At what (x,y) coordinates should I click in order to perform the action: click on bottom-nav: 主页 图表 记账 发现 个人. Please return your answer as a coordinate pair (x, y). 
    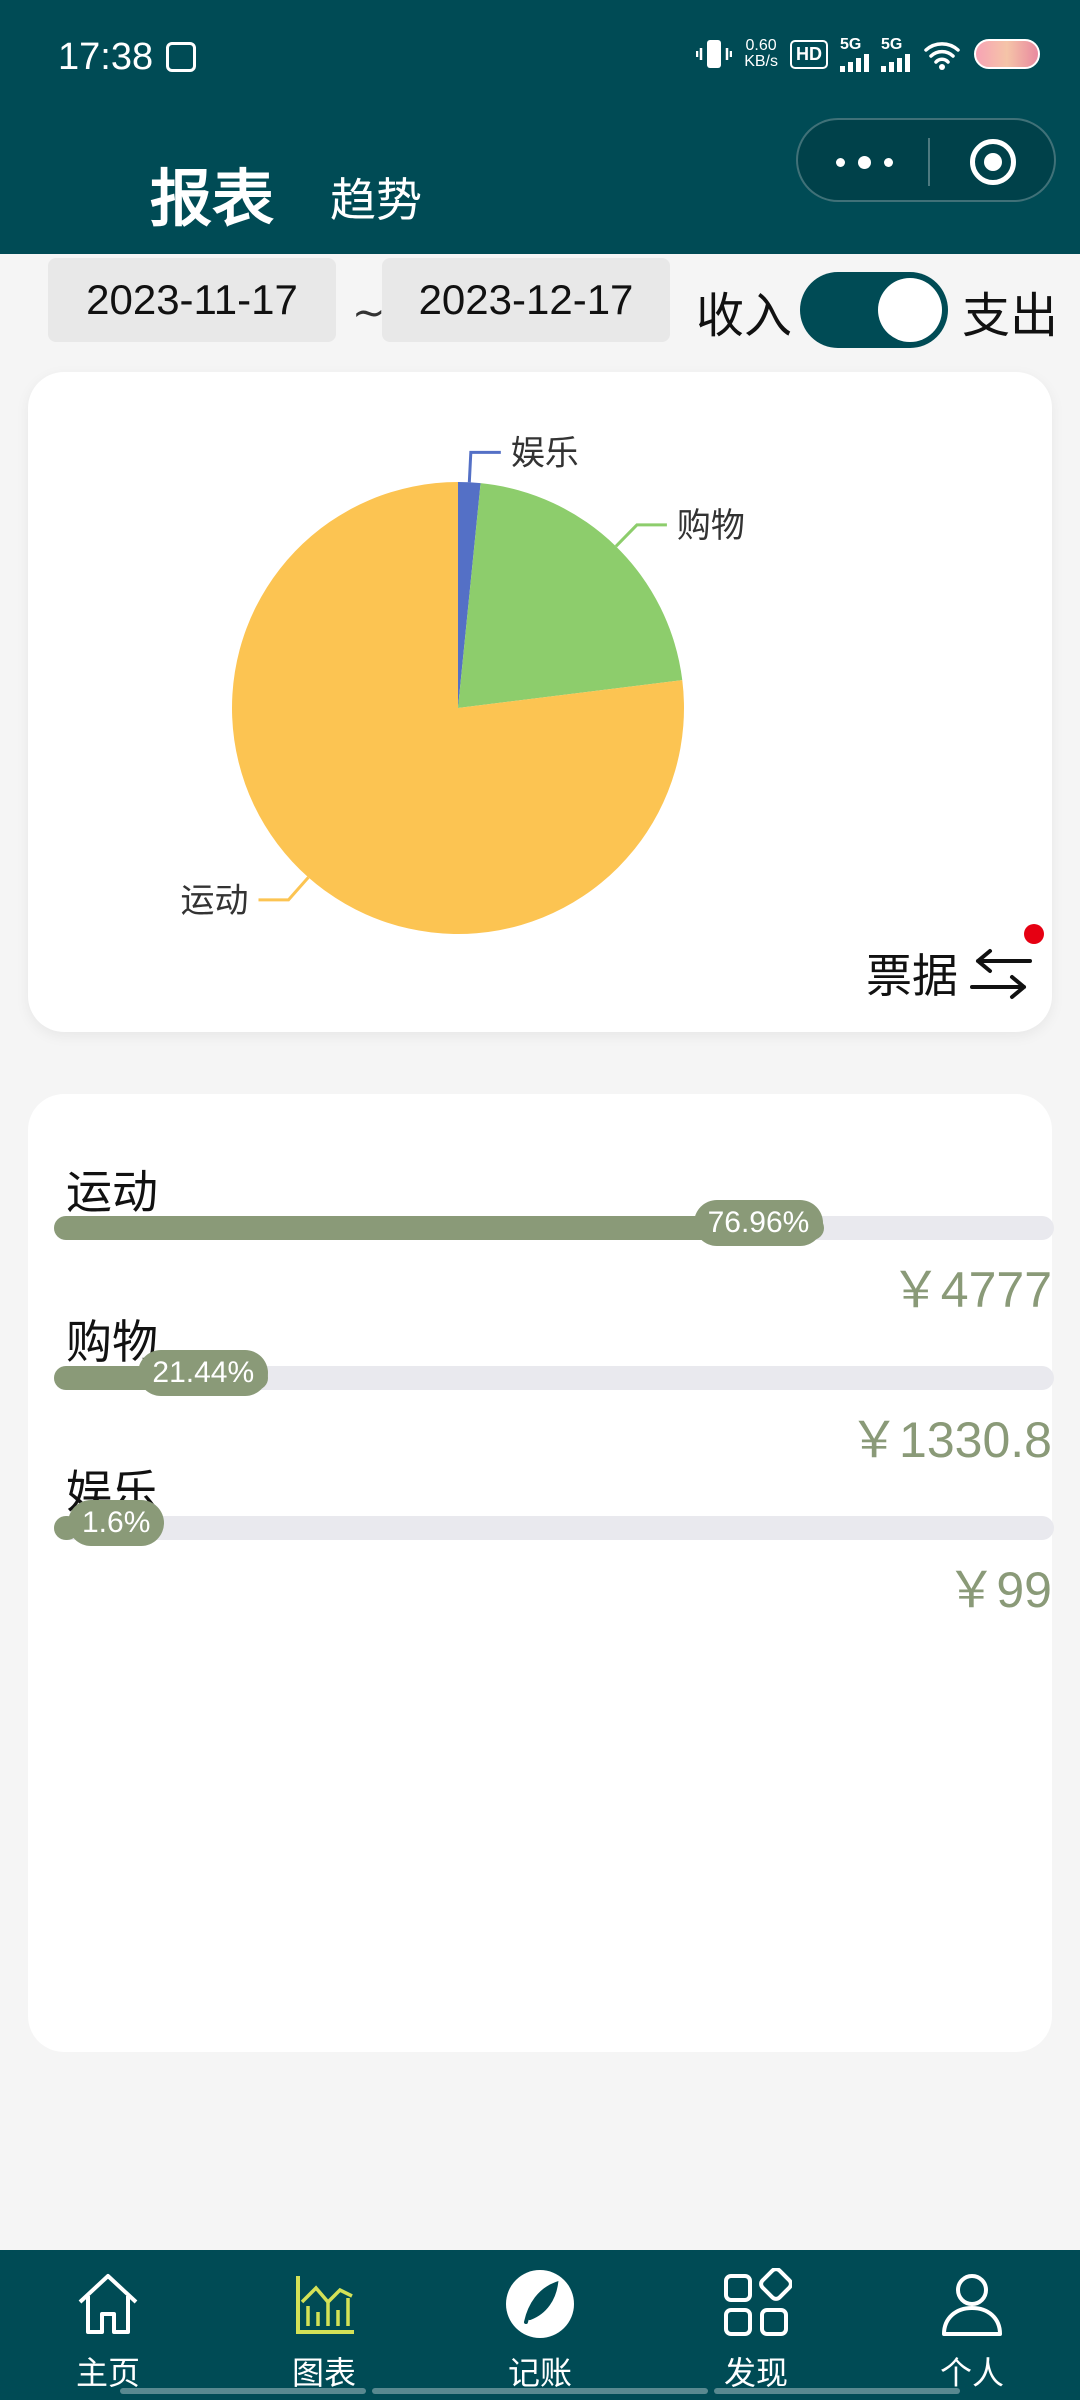
    Looking at the image, I should click on (540, 2325).